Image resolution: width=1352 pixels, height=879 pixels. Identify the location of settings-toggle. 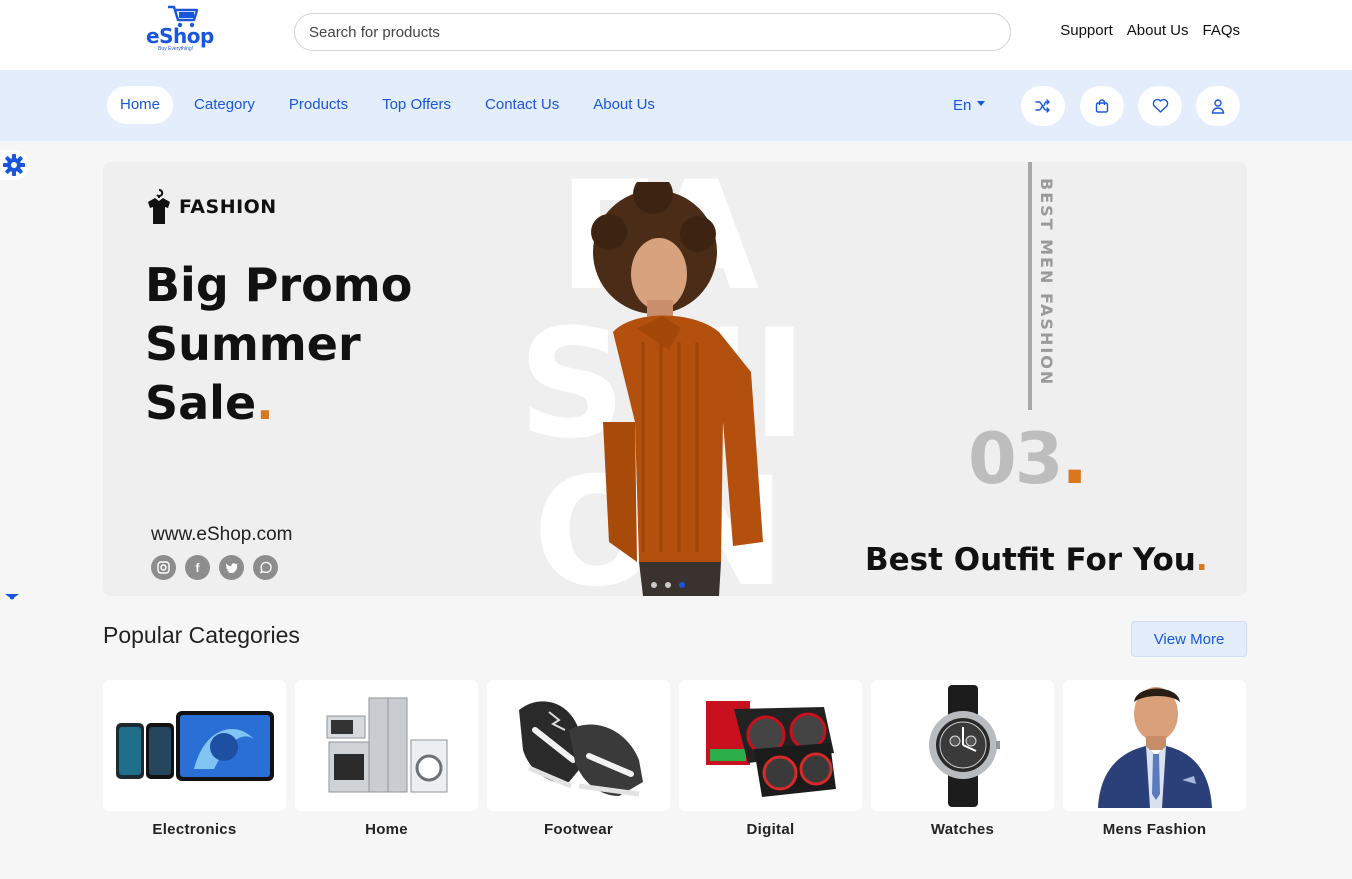
(15, 165).